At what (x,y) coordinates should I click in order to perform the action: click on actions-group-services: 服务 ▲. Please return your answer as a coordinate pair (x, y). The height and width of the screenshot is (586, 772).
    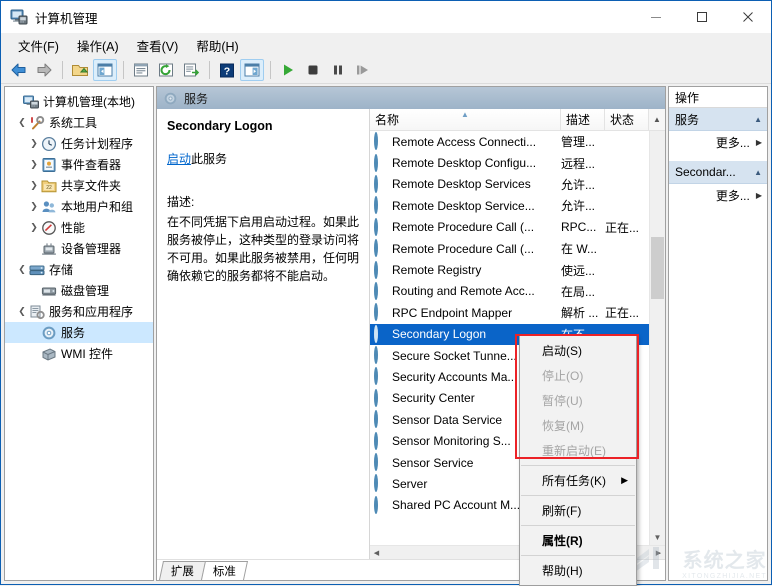
    Looking at the image, I should click on (718, 119).